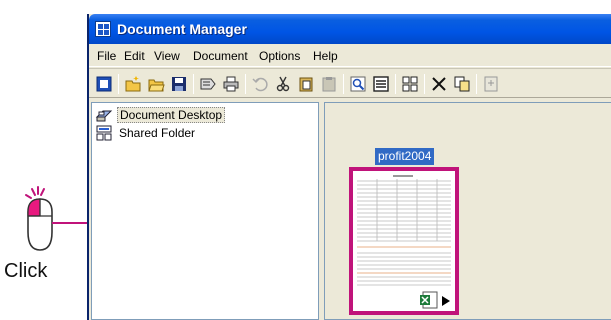 The width and height of the screenshot is (611, 320). I want to click on menu-edit: Edit, so click(134, 56).